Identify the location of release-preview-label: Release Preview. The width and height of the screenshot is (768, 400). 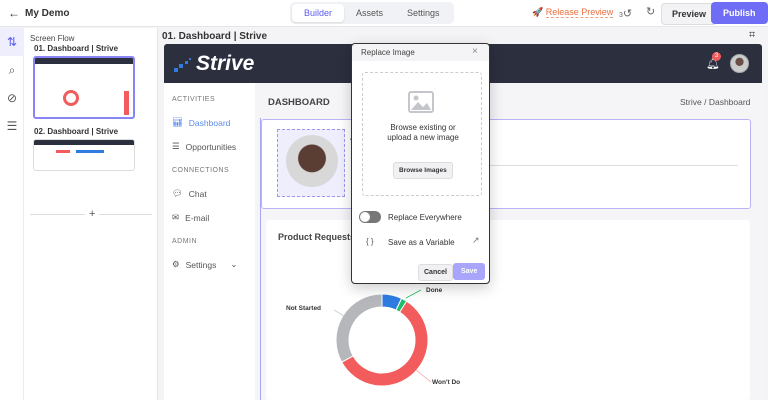
(579, 12).